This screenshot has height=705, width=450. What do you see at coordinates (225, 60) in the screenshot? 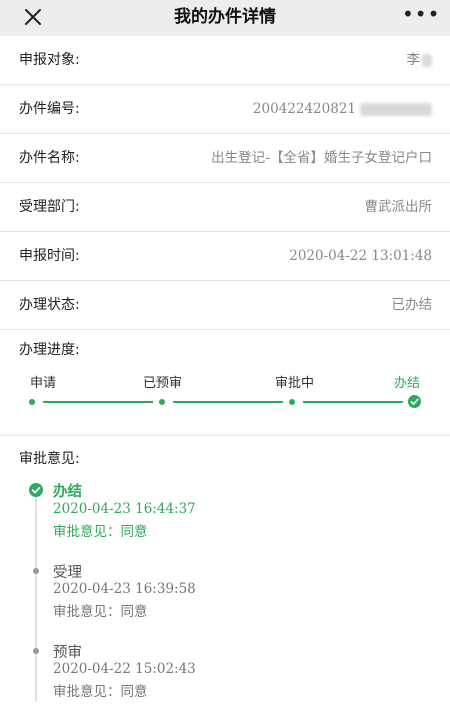
I see `detail-row-applicant: 申报对象: 李` at bounding box center [225, 60].